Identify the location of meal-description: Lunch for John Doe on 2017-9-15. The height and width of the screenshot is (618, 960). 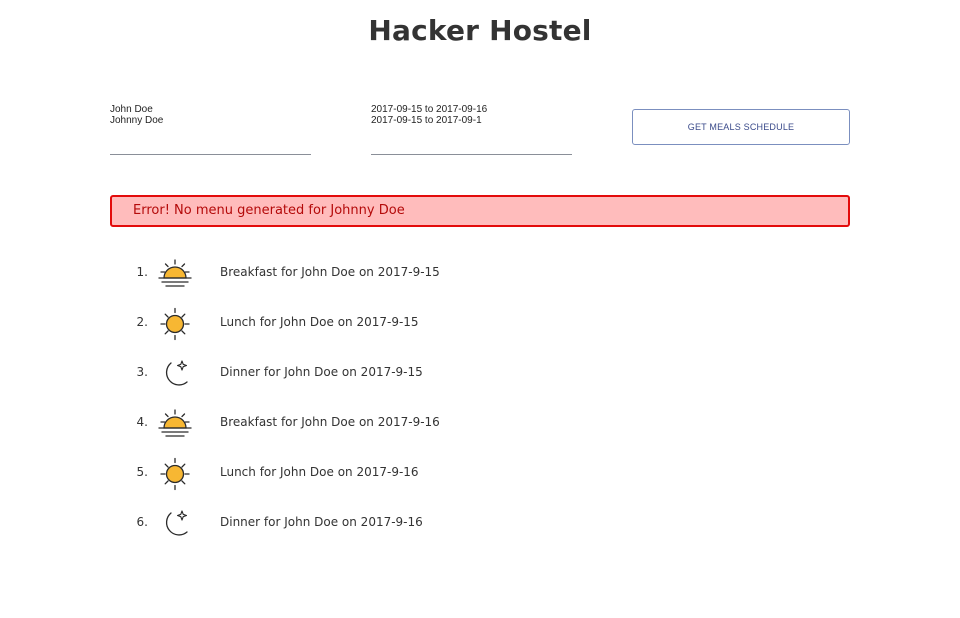
(319, 322).